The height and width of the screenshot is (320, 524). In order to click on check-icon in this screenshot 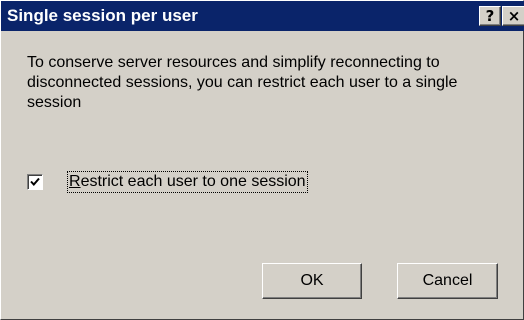, I will do `click(35, 181)`.